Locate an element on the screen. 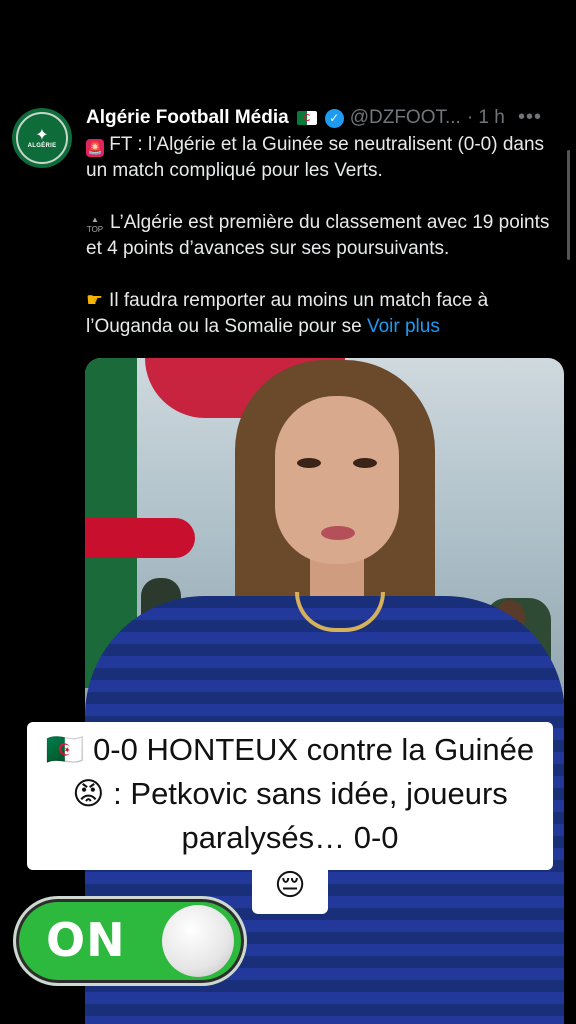 The image size is (576, 1024). see-more-link: Voir plus is located at coordinates (403, 326).